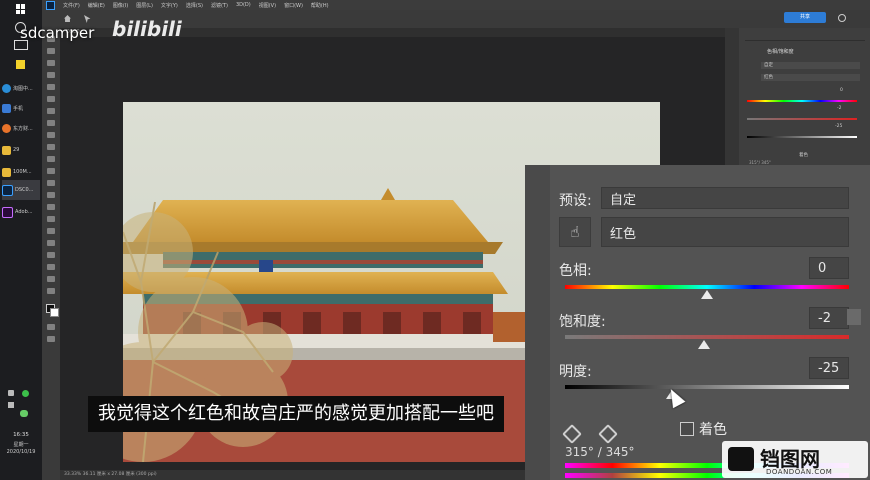 This screenshot has width=870, height=480. I want to click on brush-tool-icon, so click(51, 135).